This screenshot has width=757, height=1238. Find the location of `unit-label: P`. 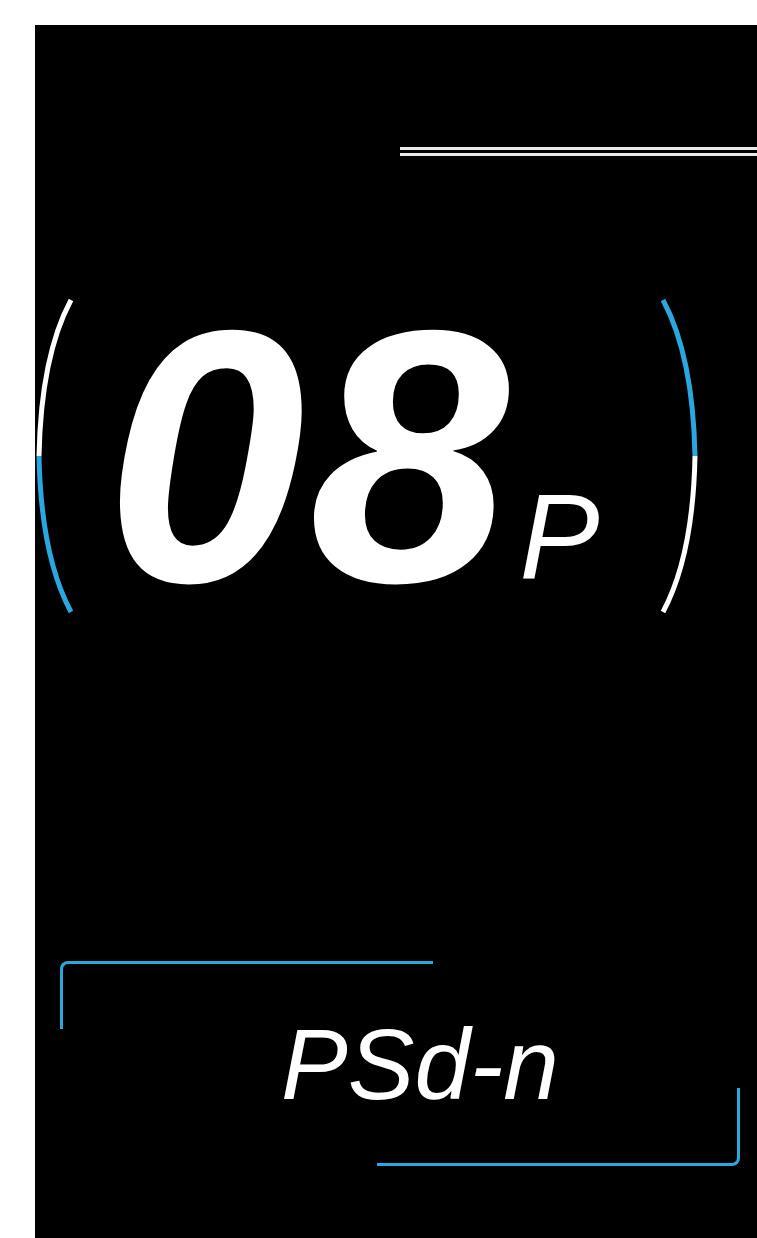

unit-label: P is located at coordinates (559, 536).